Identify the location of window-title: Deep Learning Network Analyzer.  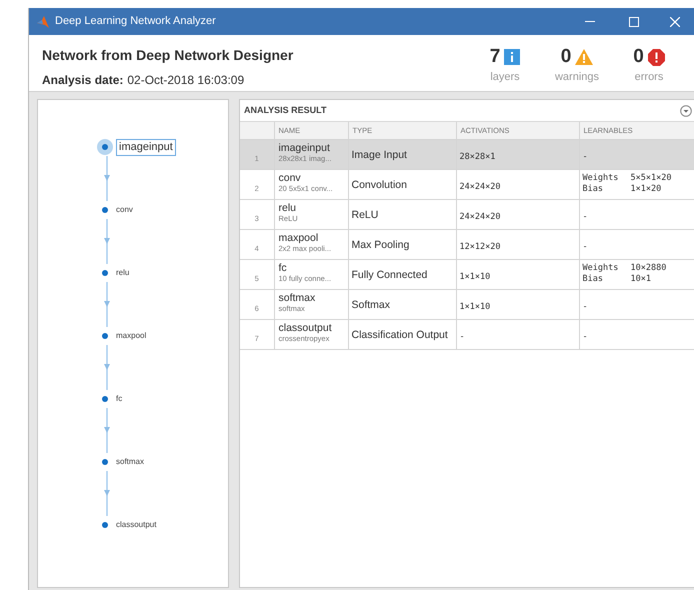
(135, 22).